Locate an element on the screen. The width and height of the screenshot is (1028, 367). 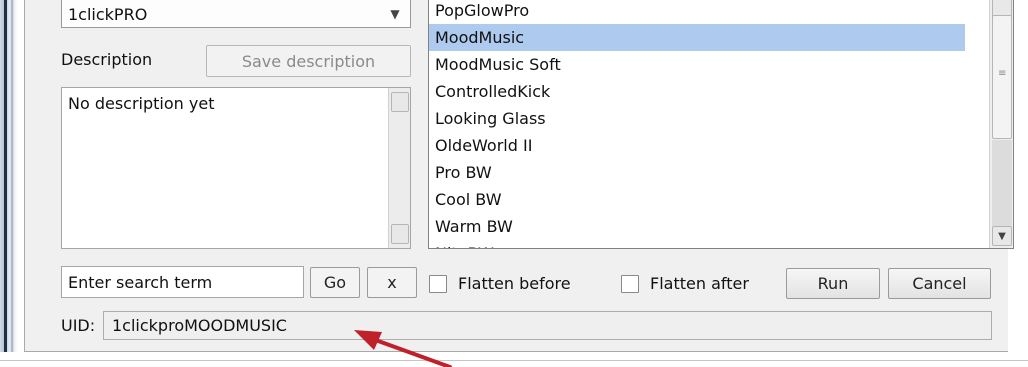
window-edge is located at coordinates (12, 183).